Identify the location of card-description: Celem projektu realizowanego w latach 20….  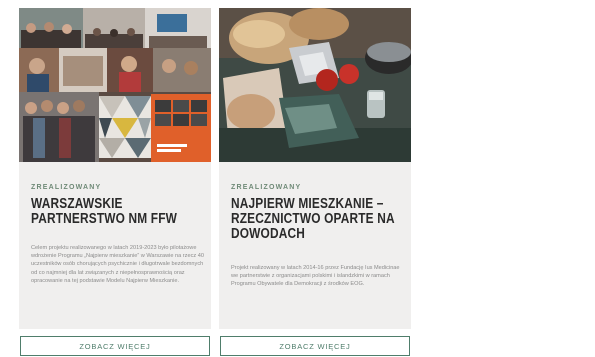
(117, 264).